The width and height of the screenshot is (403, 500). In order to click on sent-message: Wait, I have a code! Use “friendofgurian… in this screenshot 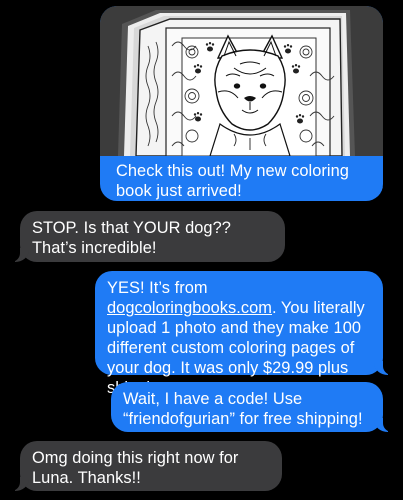, I will do `click(251, 407)`.